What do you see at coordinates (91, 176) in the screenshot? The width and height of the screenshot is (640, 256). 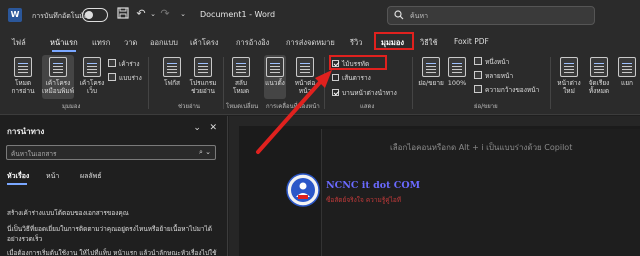 I see `nav-tab-results: ผลลัพธ์` at bounding box center [91, 176].